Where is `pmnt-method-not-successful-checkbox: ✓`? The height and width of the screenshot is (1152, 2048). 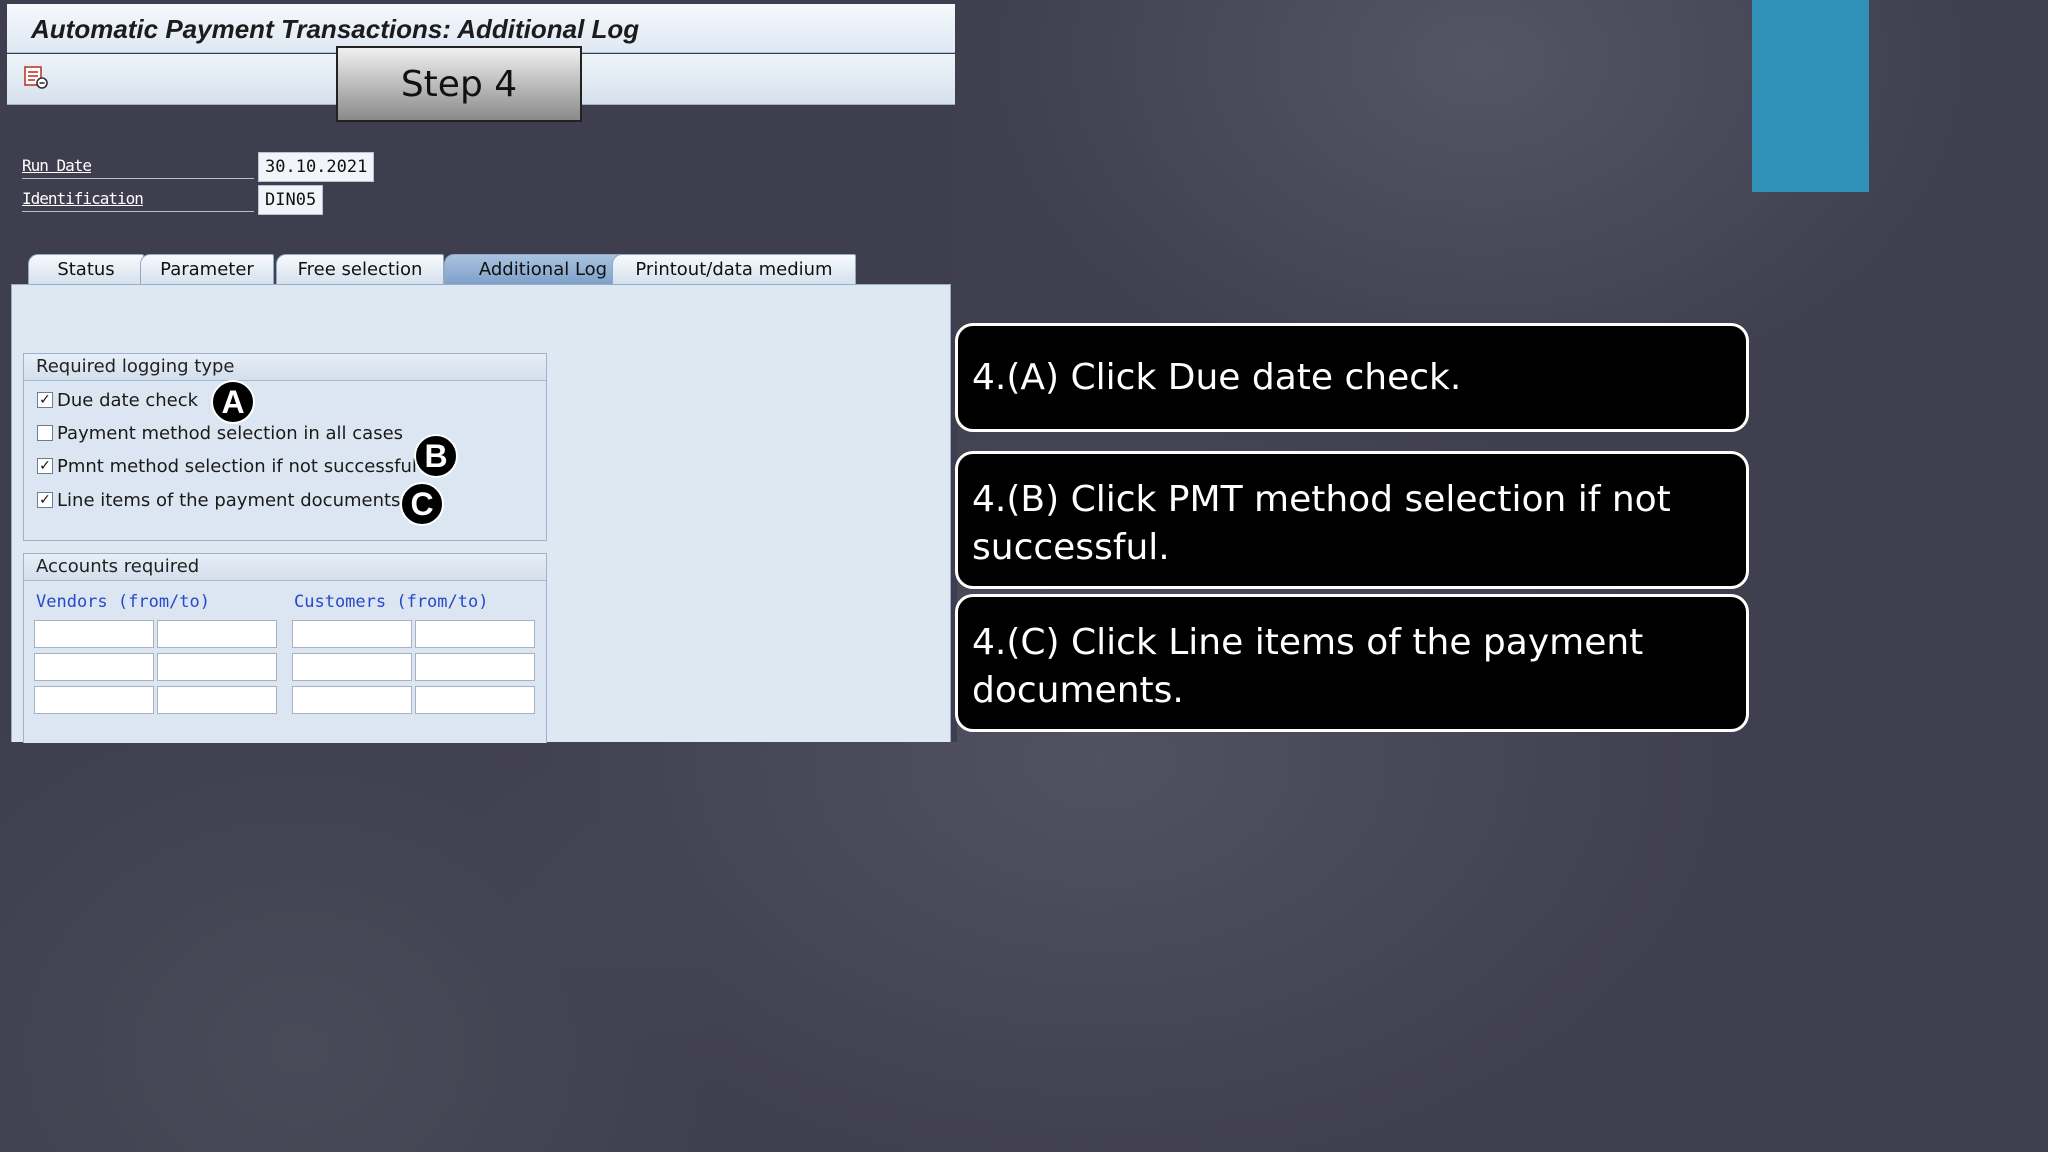
pmnt-method-not-successful-checkbox: ✓ is located at coordinates (45, 466).